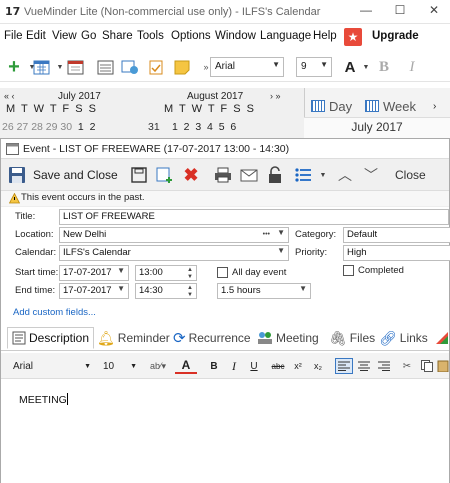 This screenshot has width=450, height=483. What do you see at coordinates (94, 291) in the screenshot?
I see `end-date-field: 17-07-2017 ▼` at bounding box center [94, 291].